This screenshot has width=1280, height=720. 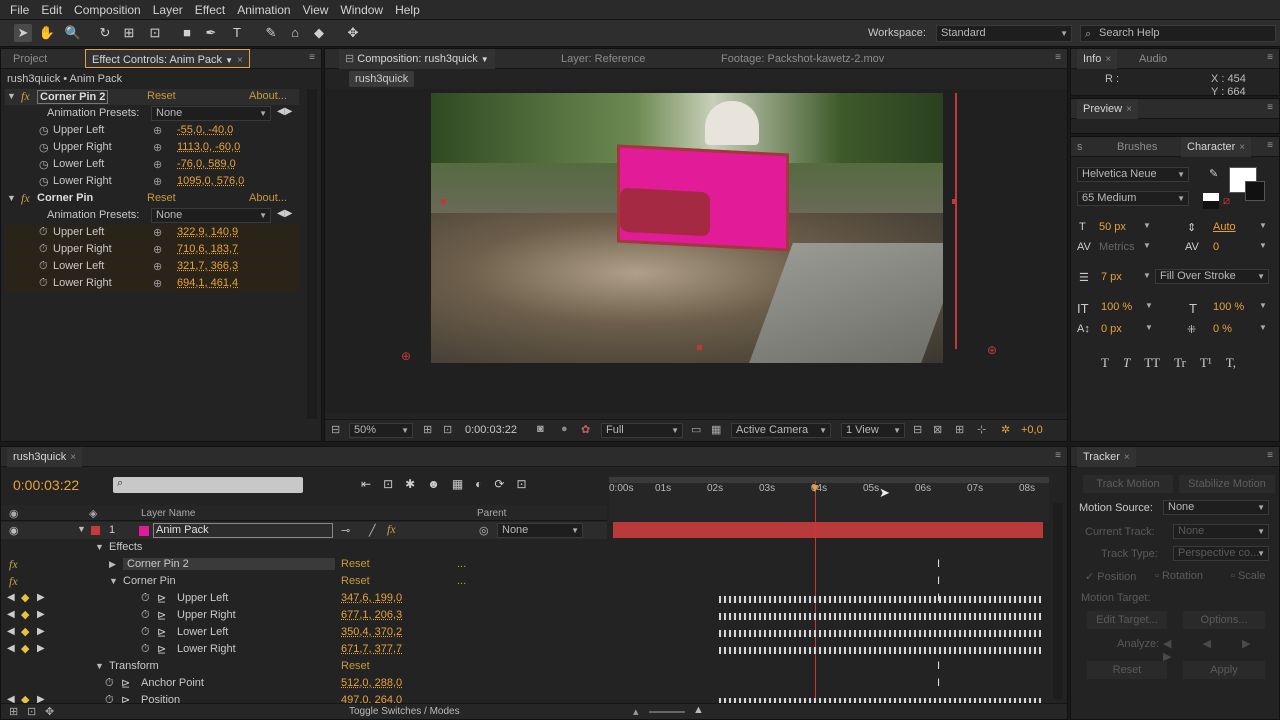 What do you see at coordinates (361, 10) in the screenshot?
I see `menu-window: Window` at bounding box center [361, 10].